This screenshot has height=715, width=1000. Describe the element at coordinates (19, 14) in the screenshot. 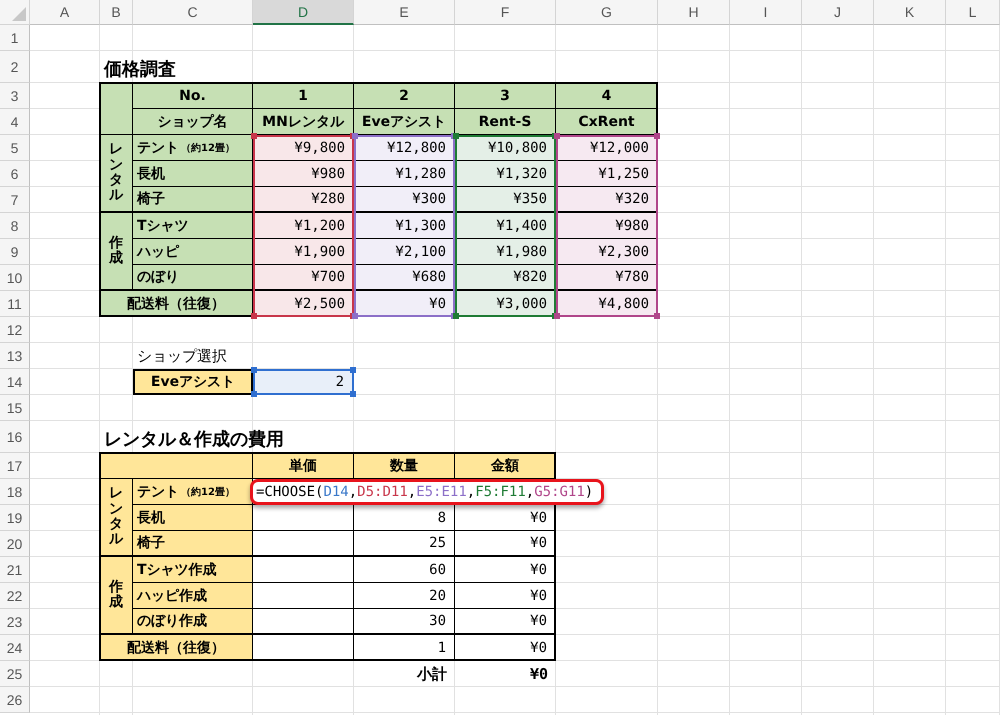

I see `select-all-icon` at that location.